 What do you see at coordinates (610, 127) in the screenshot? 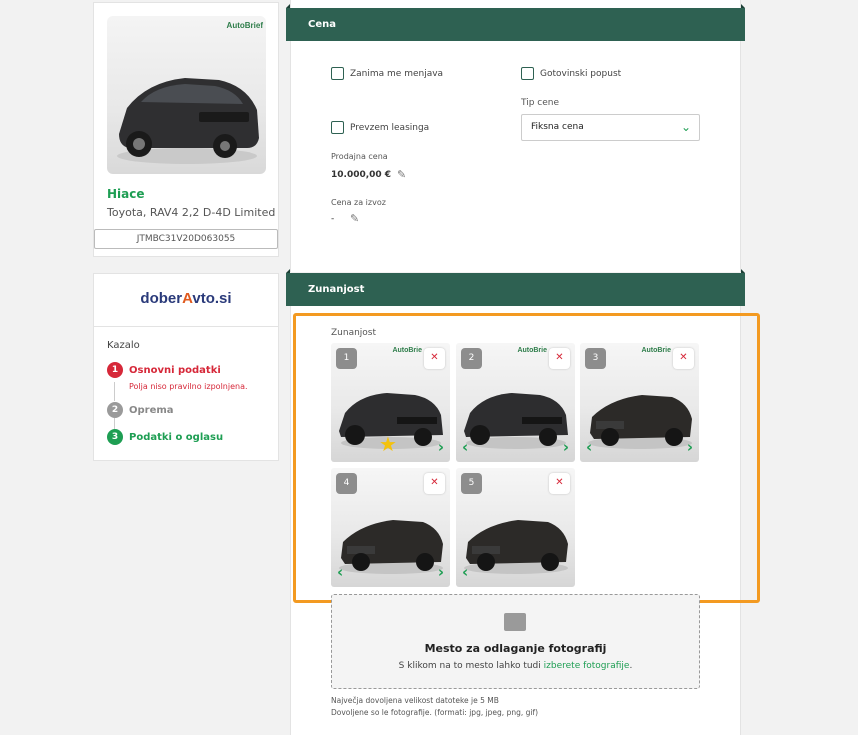
I see `price-type-select: Fiksna cena ⌄` at bounding box center [610, 127].